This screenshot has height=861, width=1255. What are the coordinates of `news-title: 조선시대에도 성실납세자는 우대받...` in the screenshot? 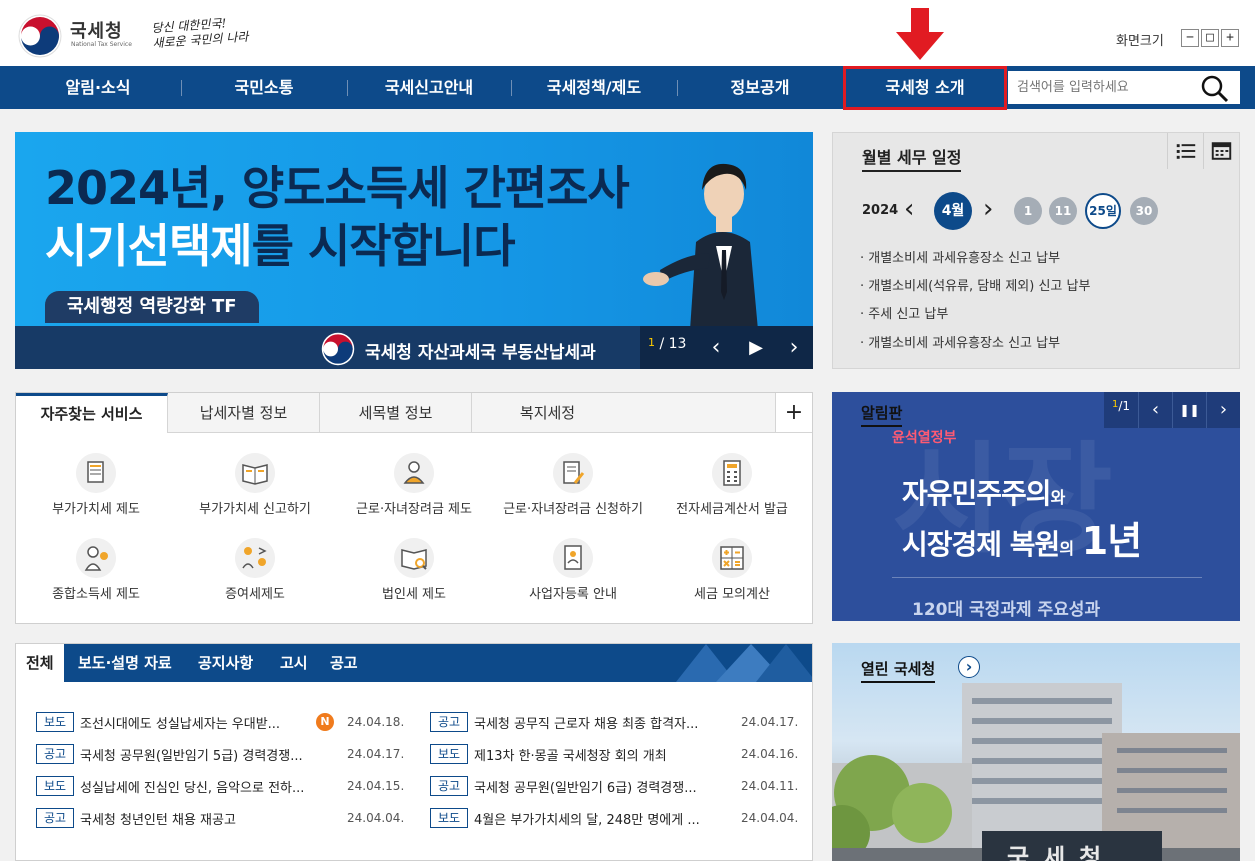 It's located at (180, 722).